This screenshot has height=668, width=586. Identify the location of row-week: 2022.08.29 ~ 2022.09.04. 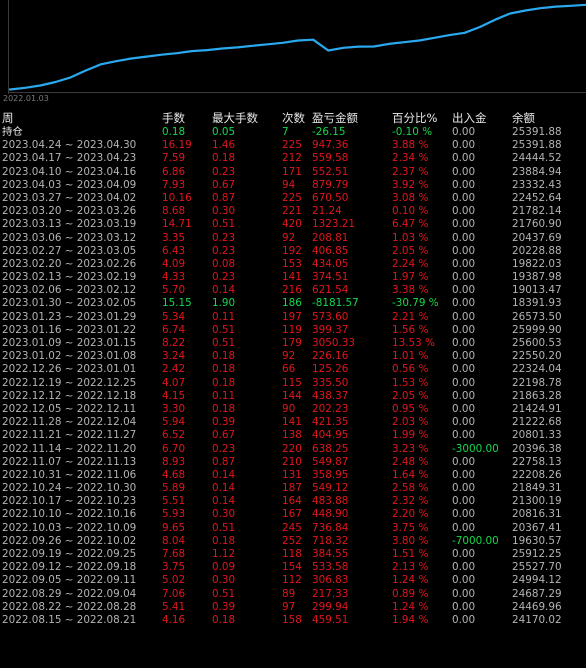
(69, 593).